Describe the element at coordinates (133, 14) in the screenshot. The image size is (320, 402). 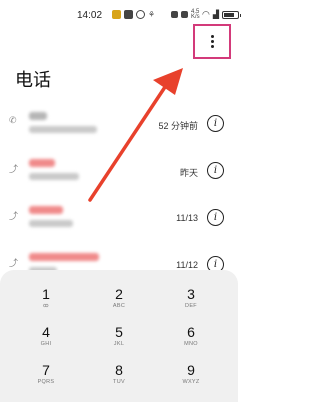
I see `notification-icons: ⚘` at that location.